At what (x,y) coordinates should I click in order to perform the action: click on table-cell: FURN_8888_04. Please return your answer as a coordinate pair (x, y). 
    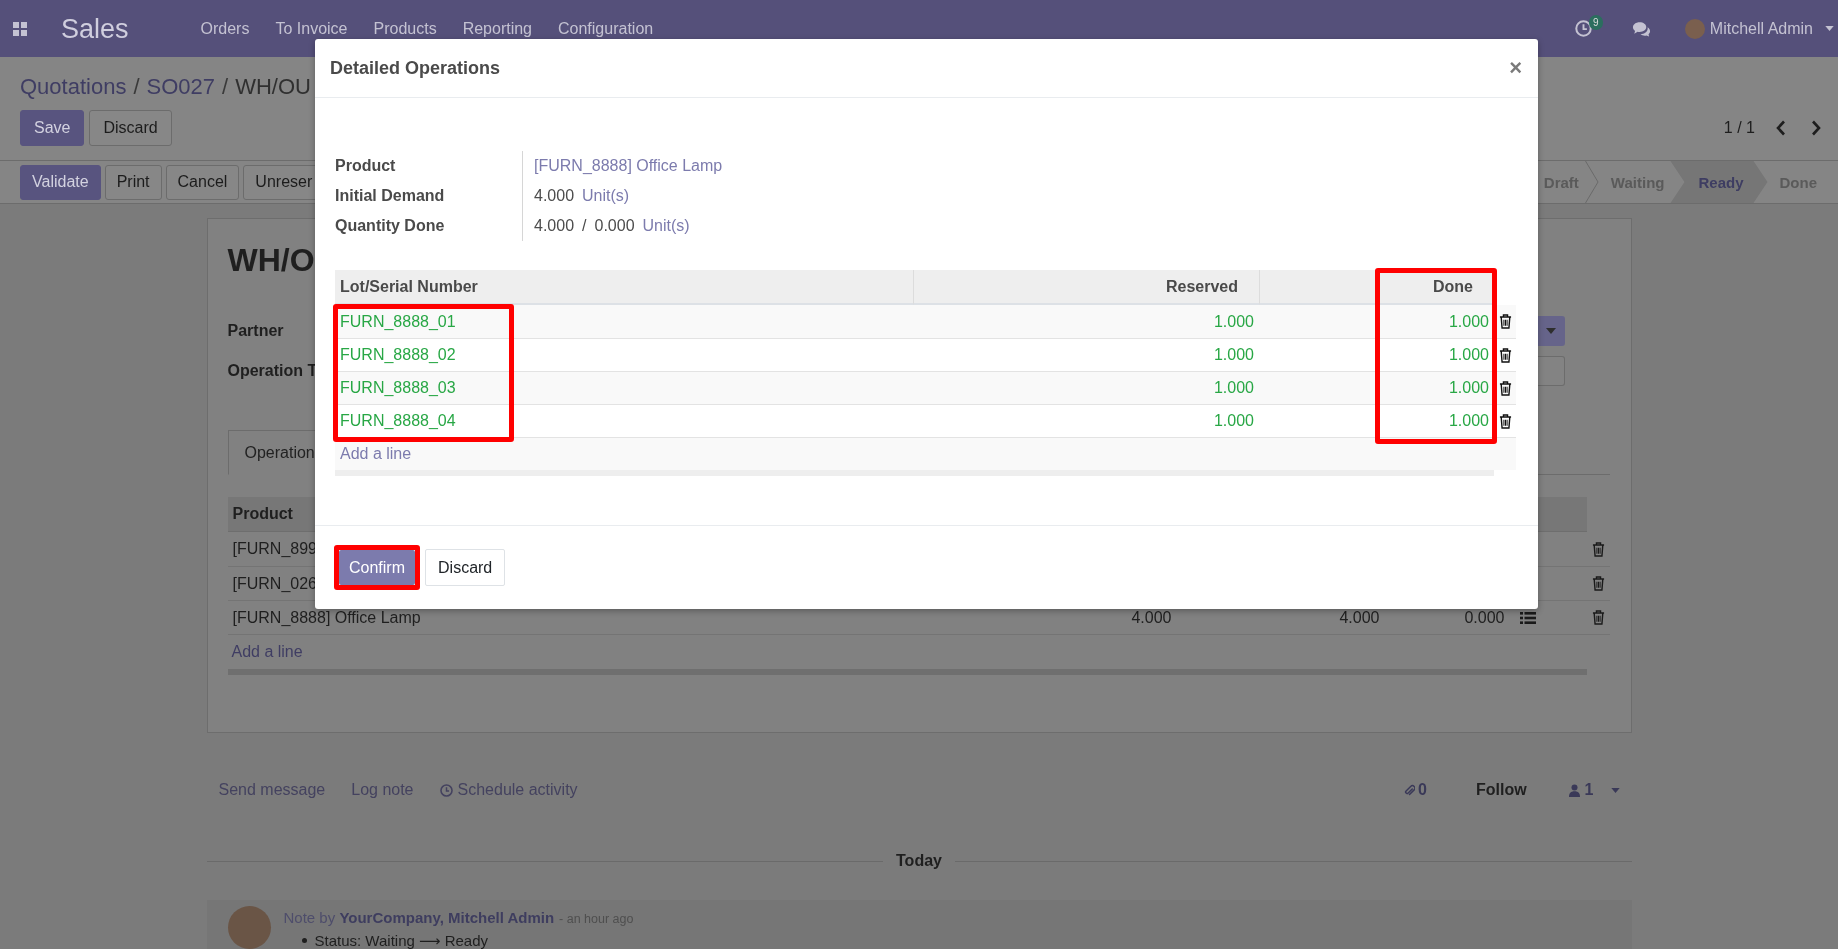
    Looking at the image, I should click on (398, 421).